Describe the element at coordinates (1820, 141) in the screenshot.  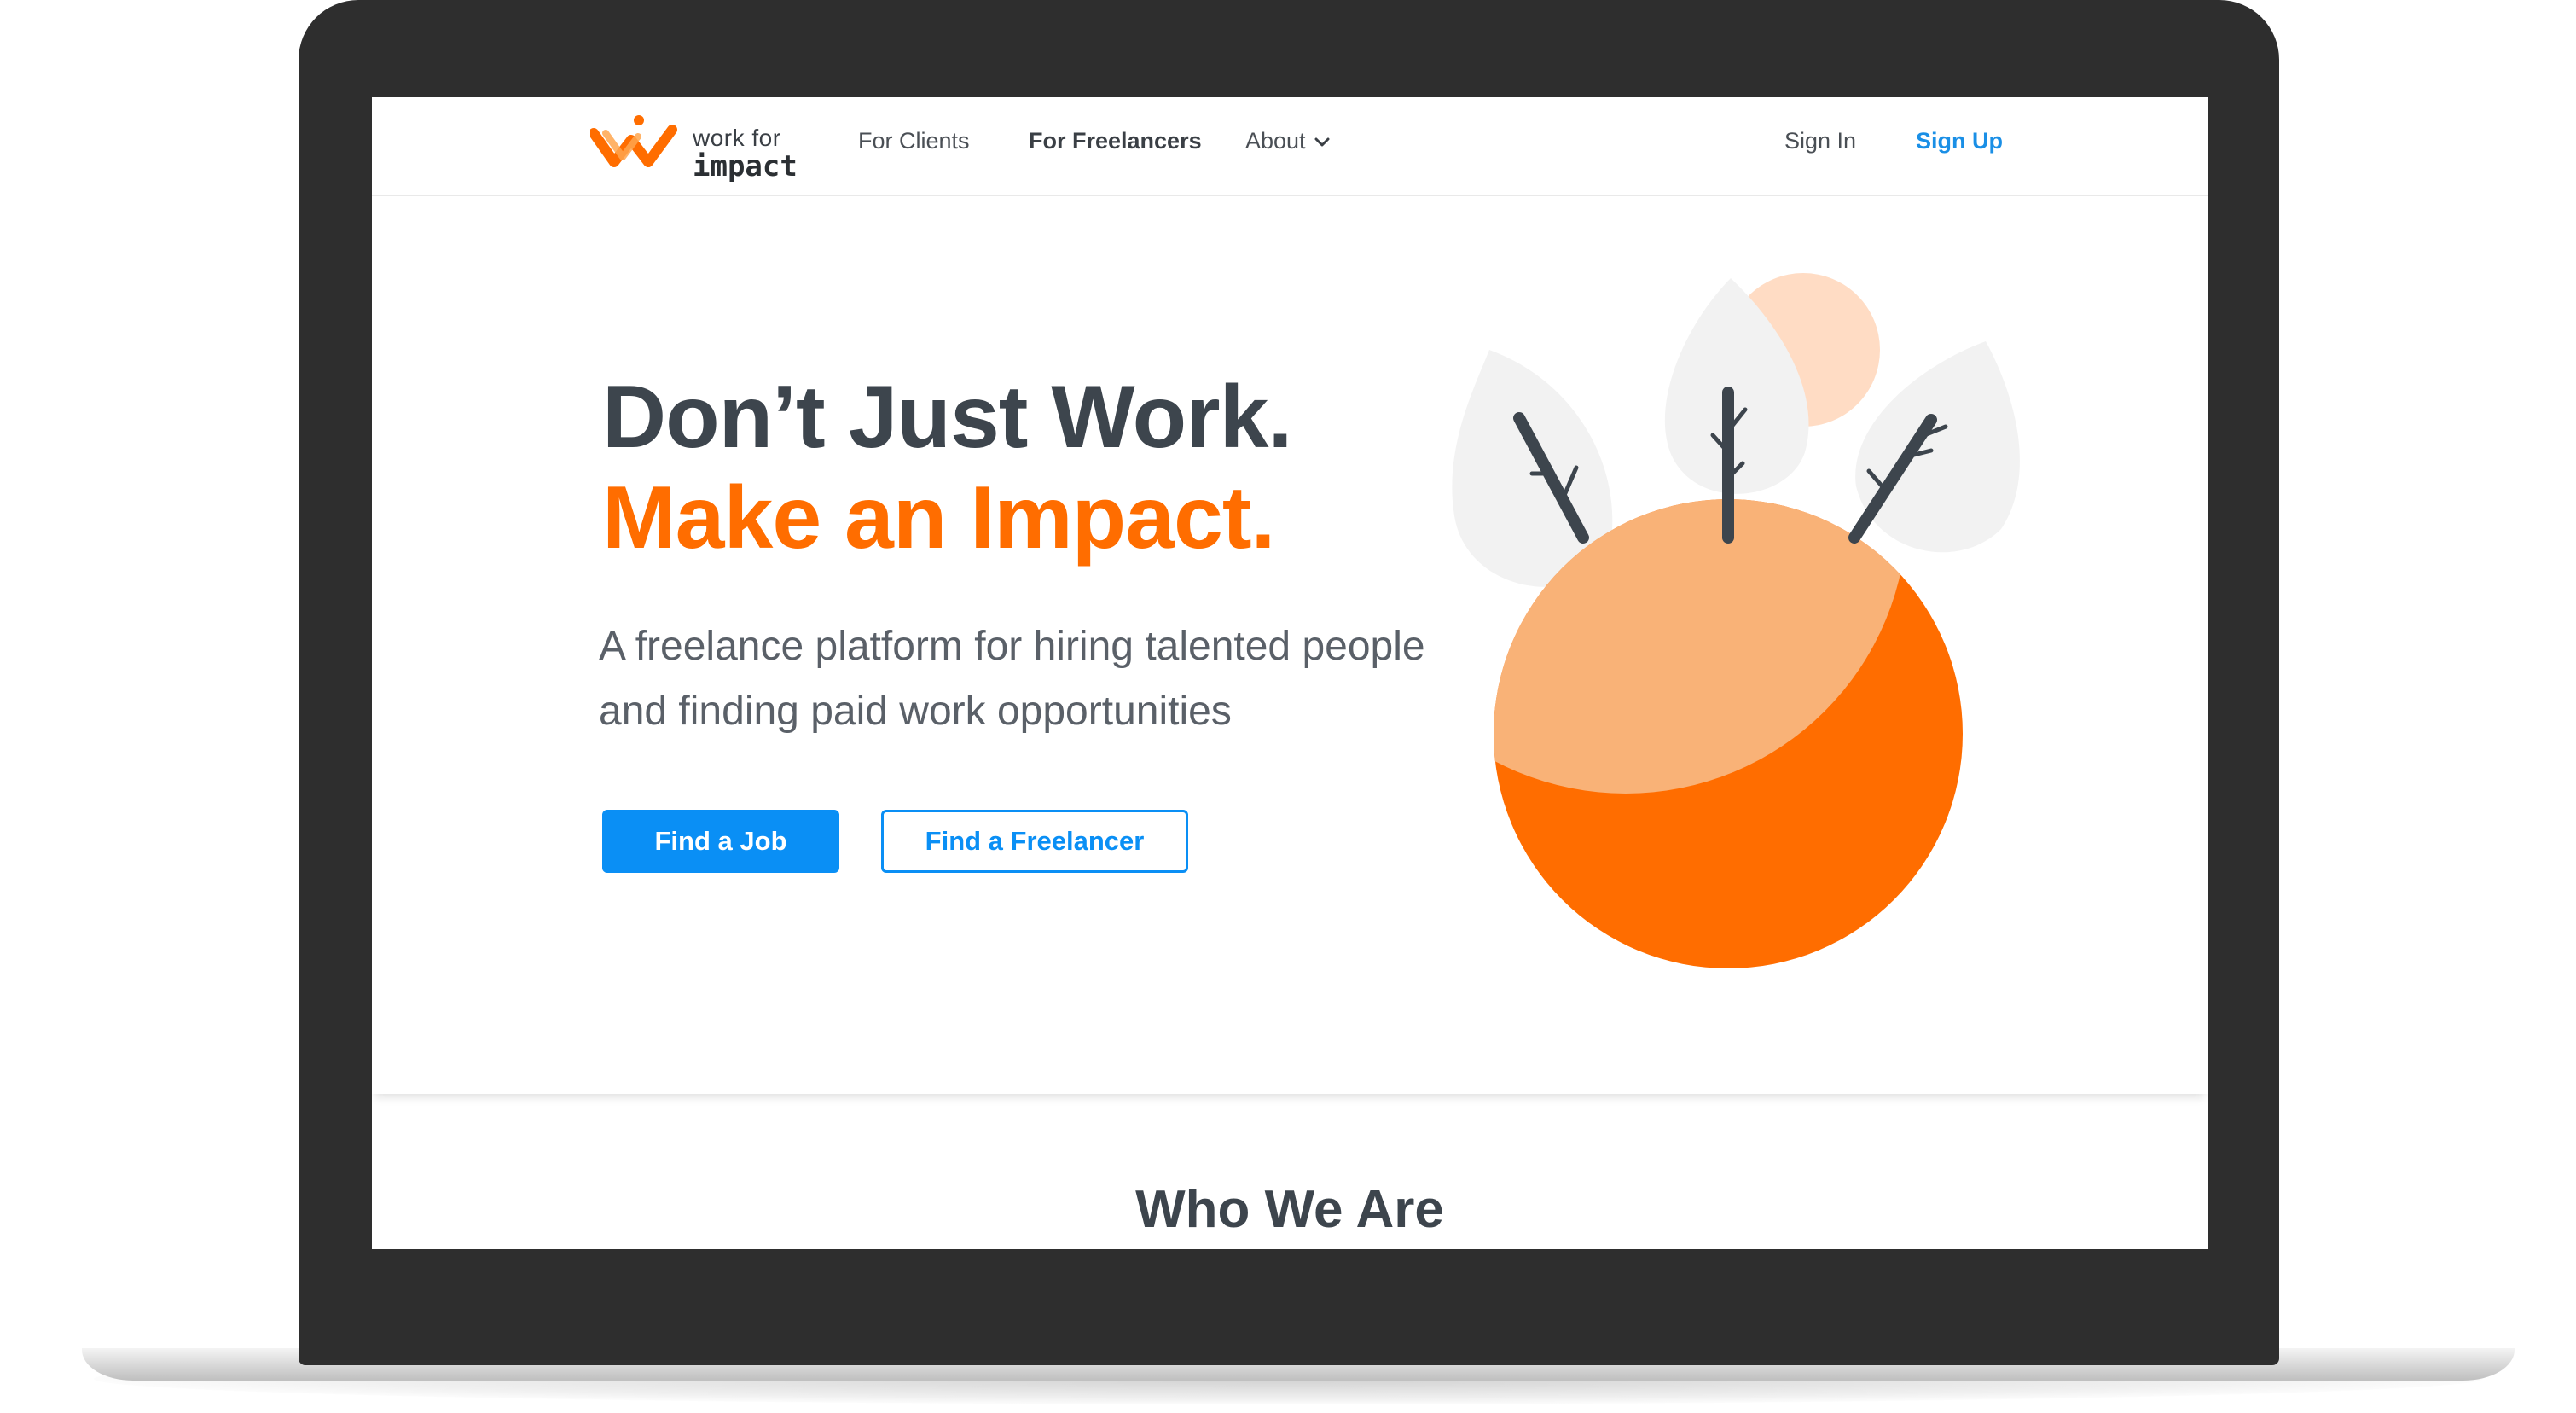
I see `sign-in-link: Sign In` at that location.